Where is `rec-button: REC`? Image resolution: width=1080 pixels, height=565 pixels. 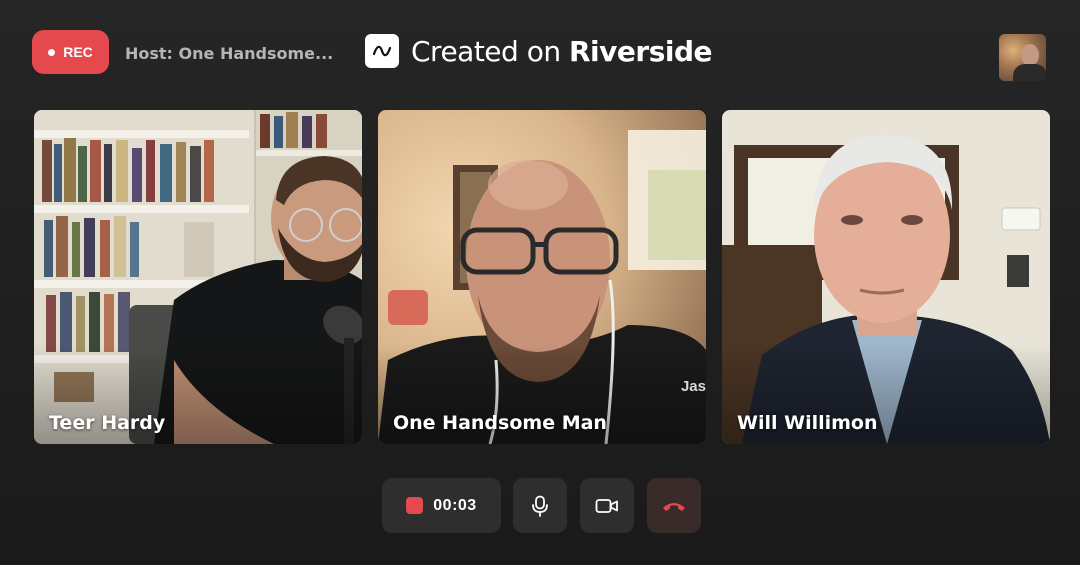 rec-button: REC is located at coordinates (70, 52).